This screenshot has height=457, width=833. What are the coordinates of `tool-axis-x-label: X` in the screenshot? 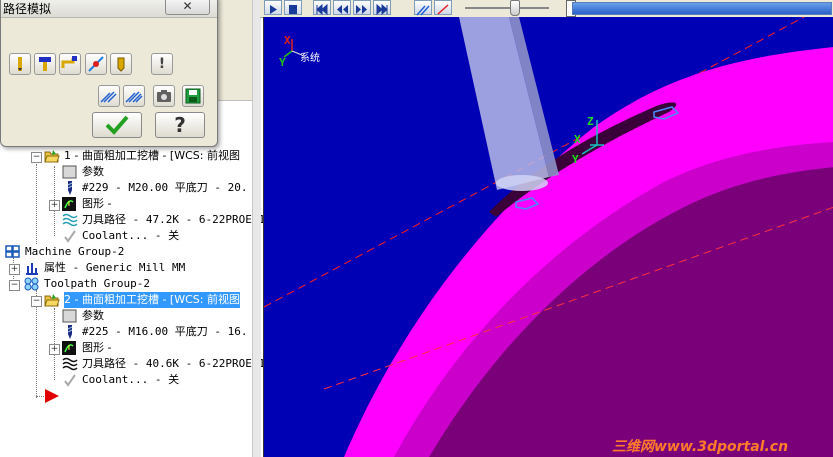 It's located at (577, 139).